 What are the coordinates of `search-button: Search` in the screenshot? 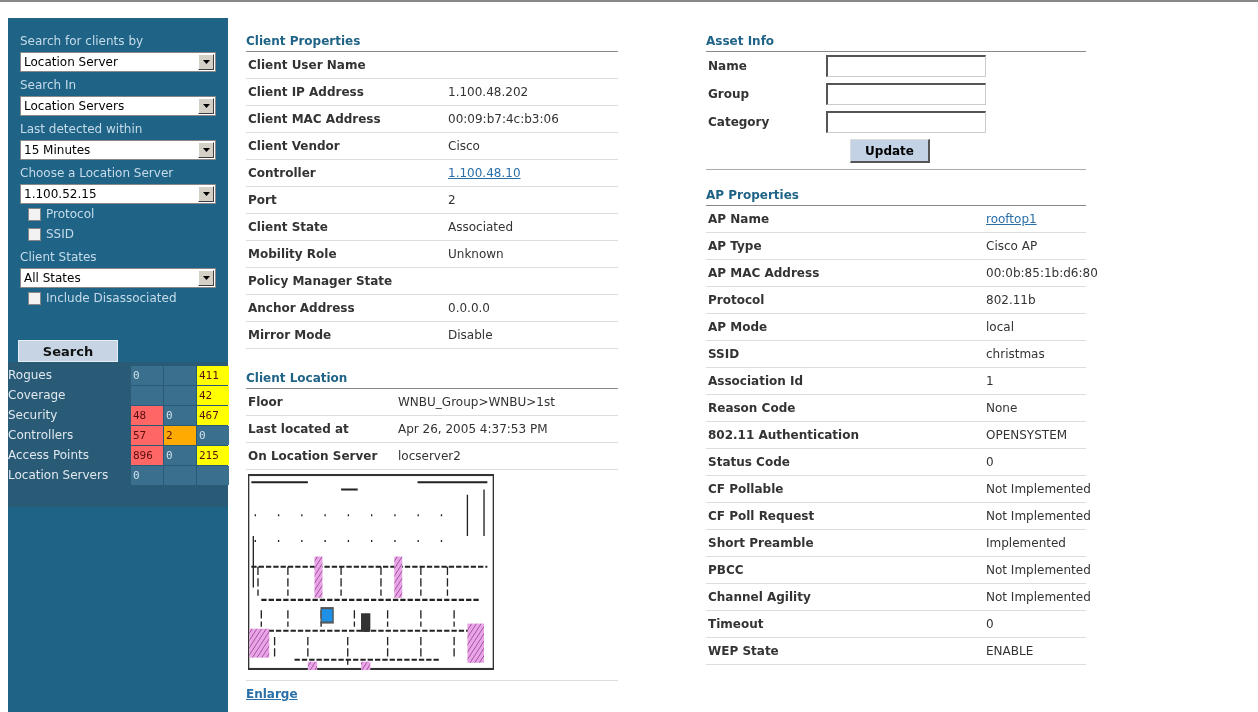 It's located at (68, 351).